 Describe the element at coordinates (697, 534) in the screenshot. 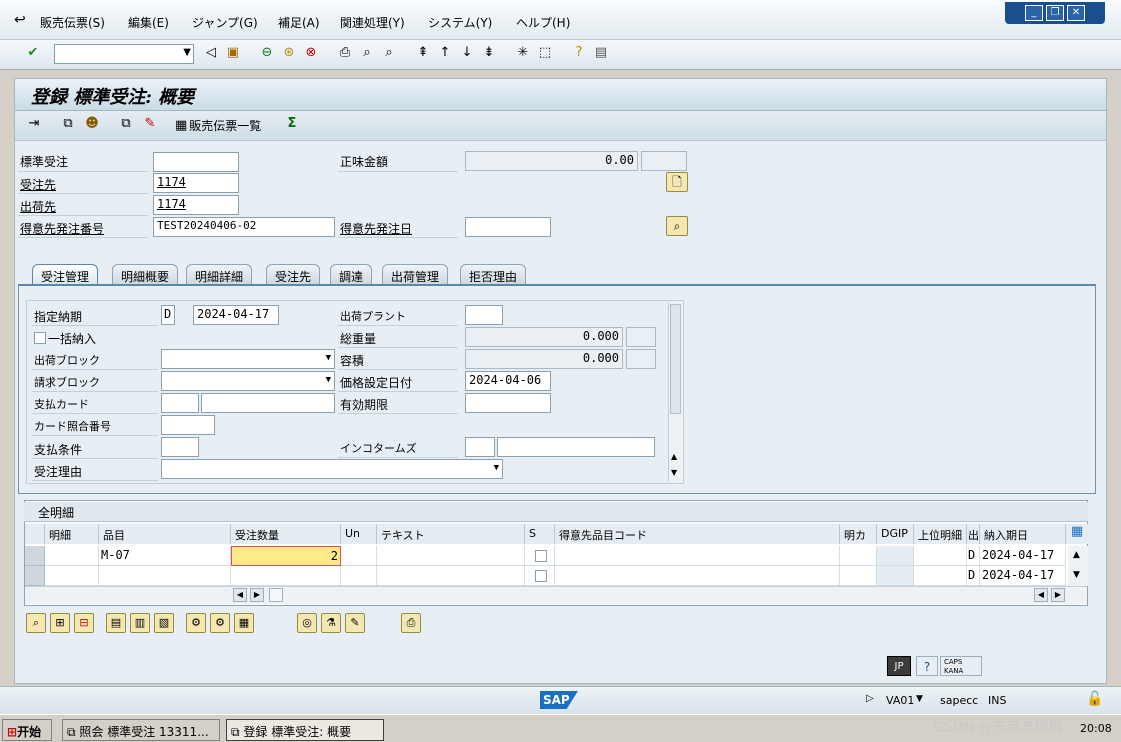

I see `col-cust-material: 得意先品目コード` at that location.